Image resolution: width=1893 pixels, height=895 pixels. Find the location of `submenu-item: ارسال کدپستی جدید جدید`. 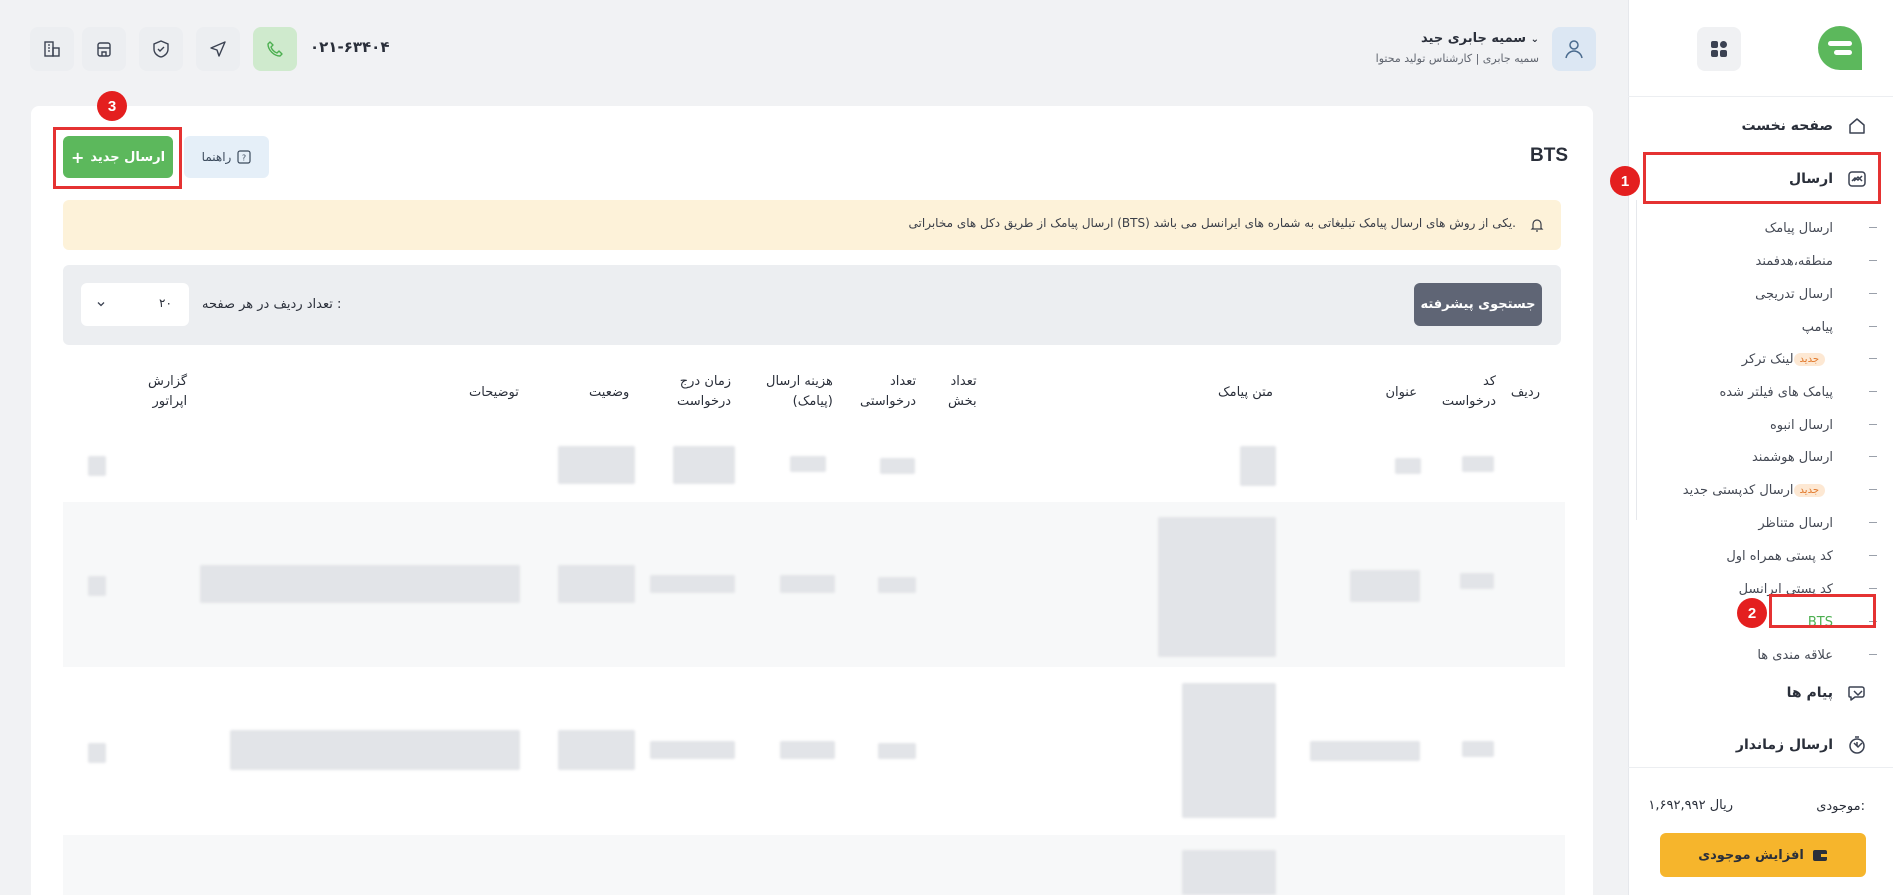

submenu-item: ارسال کدپستی جدید جدید is located at coordinates (1780, 490).